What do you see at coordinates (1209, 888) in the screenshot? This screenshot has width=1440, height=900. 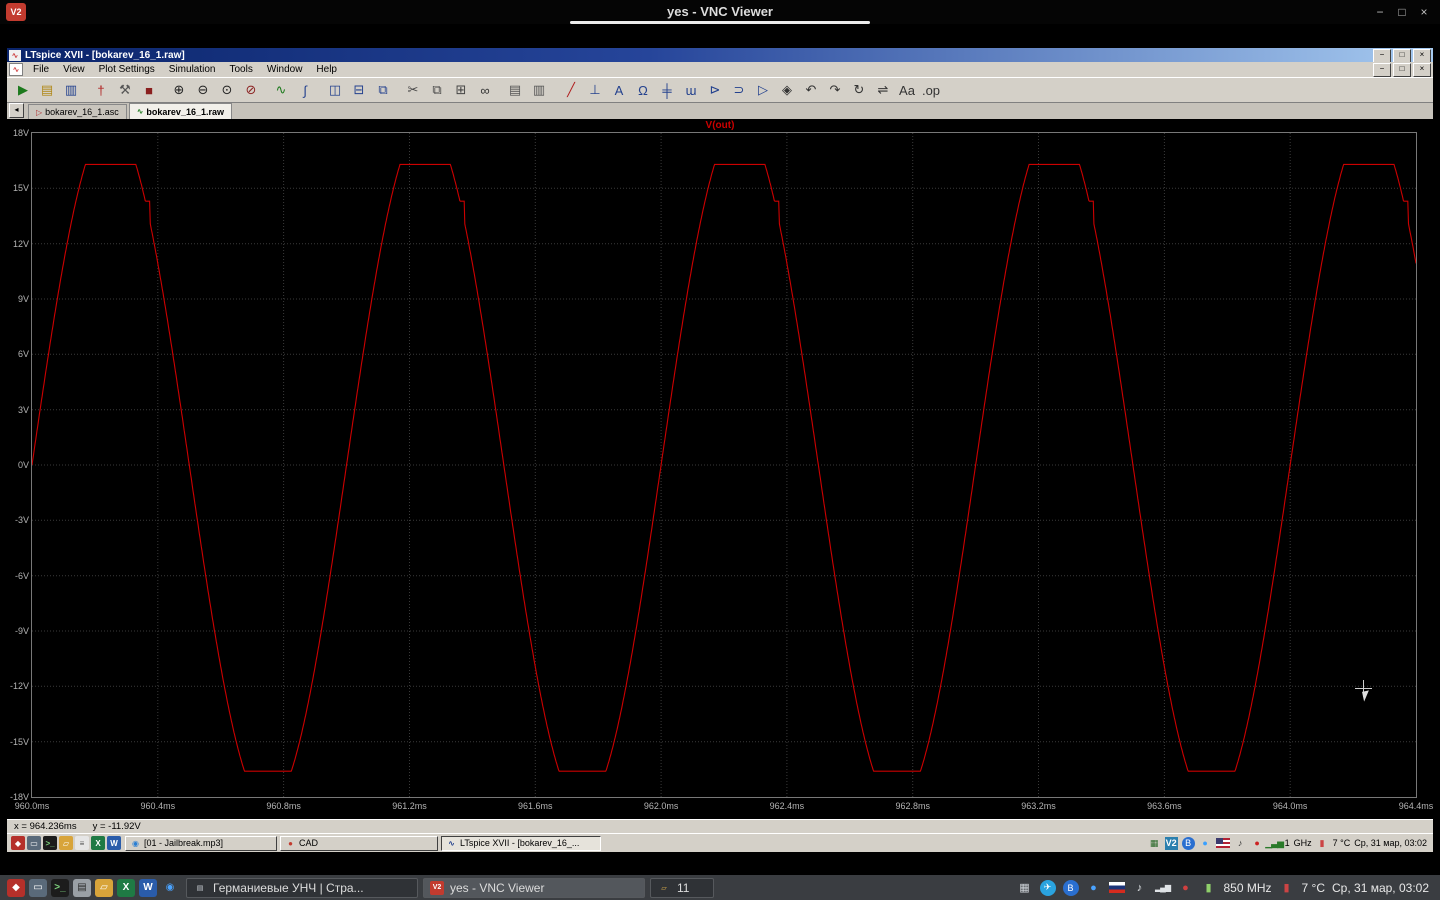 I see `battery-icon: ▮` at bounding box center [1209, 888].